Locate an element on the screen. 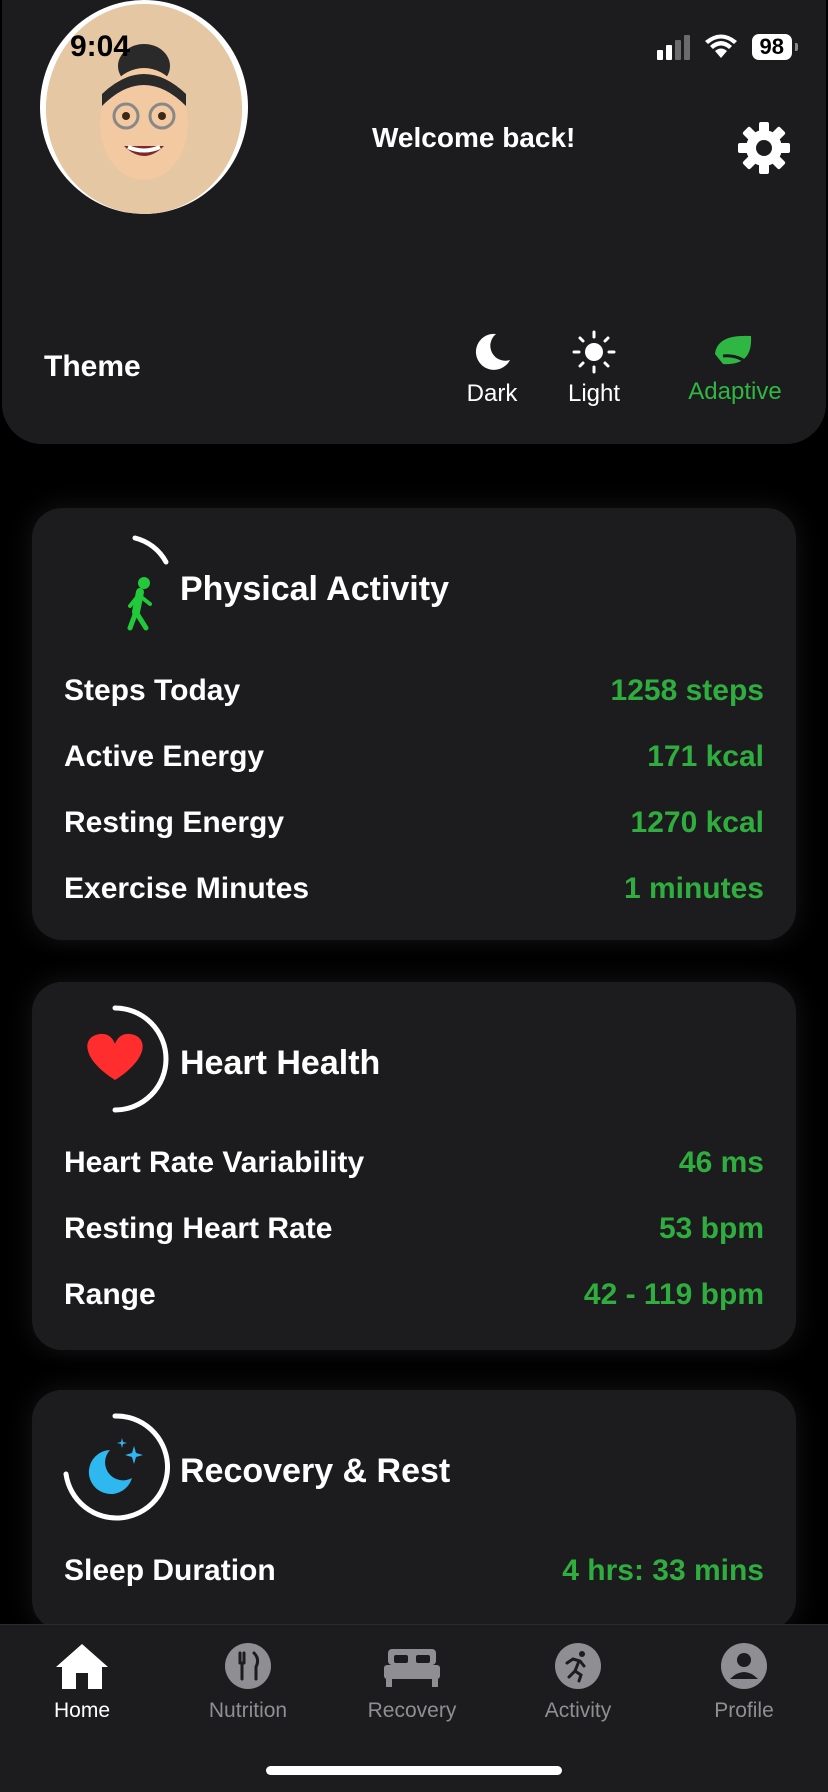  metric-label: Range is located at coordinates (110, 1294).